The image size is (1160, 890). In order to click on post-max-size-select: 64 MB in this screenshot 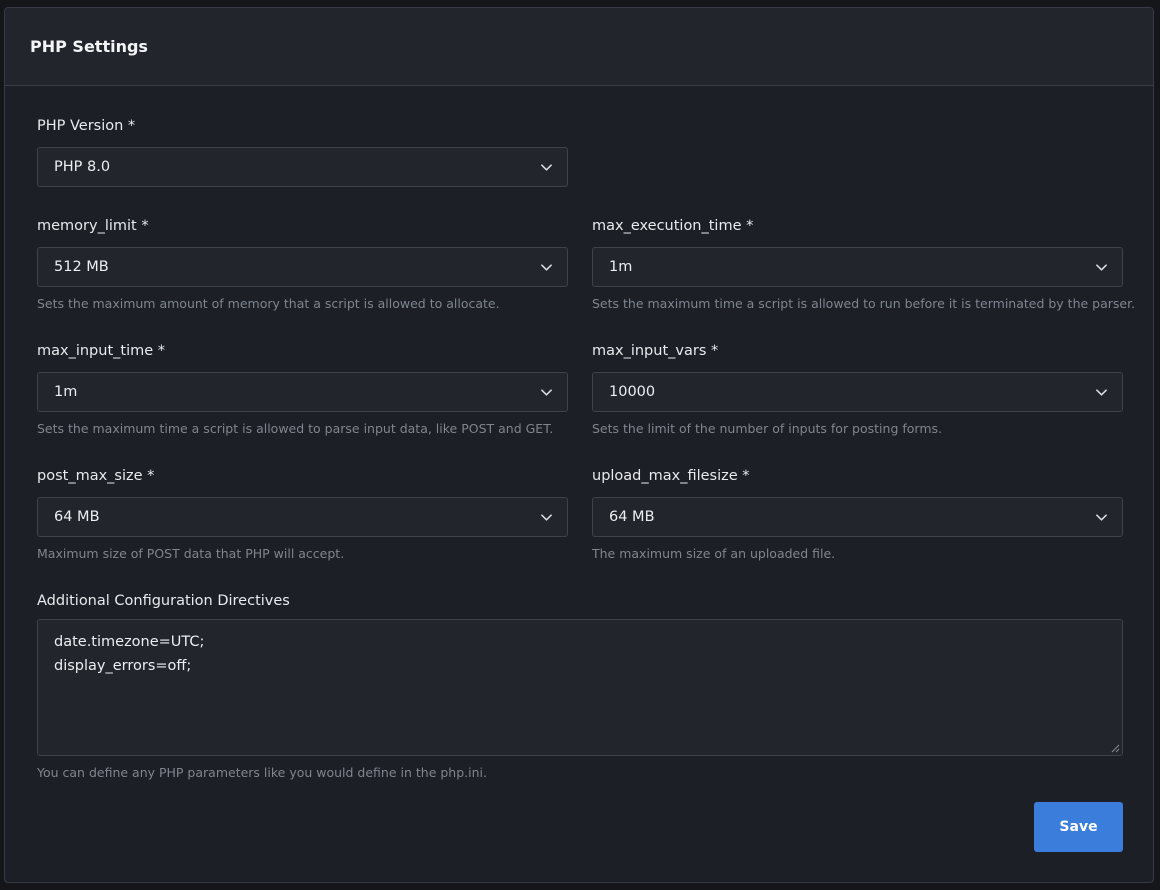, I will do `click(302, 517)`.